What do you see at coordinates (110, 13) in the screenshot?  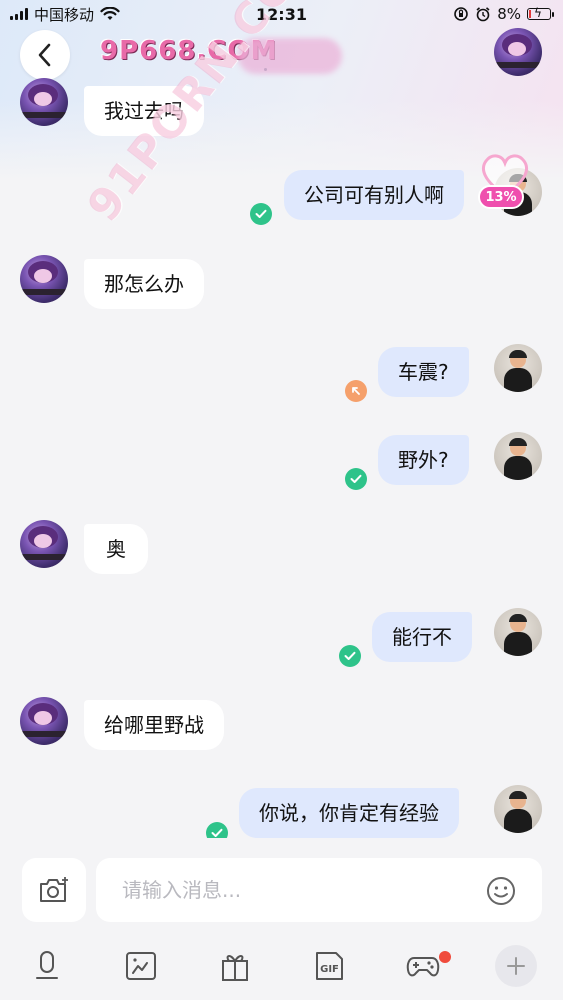 I see `wifi-icon` at bounding box center [110, 13].